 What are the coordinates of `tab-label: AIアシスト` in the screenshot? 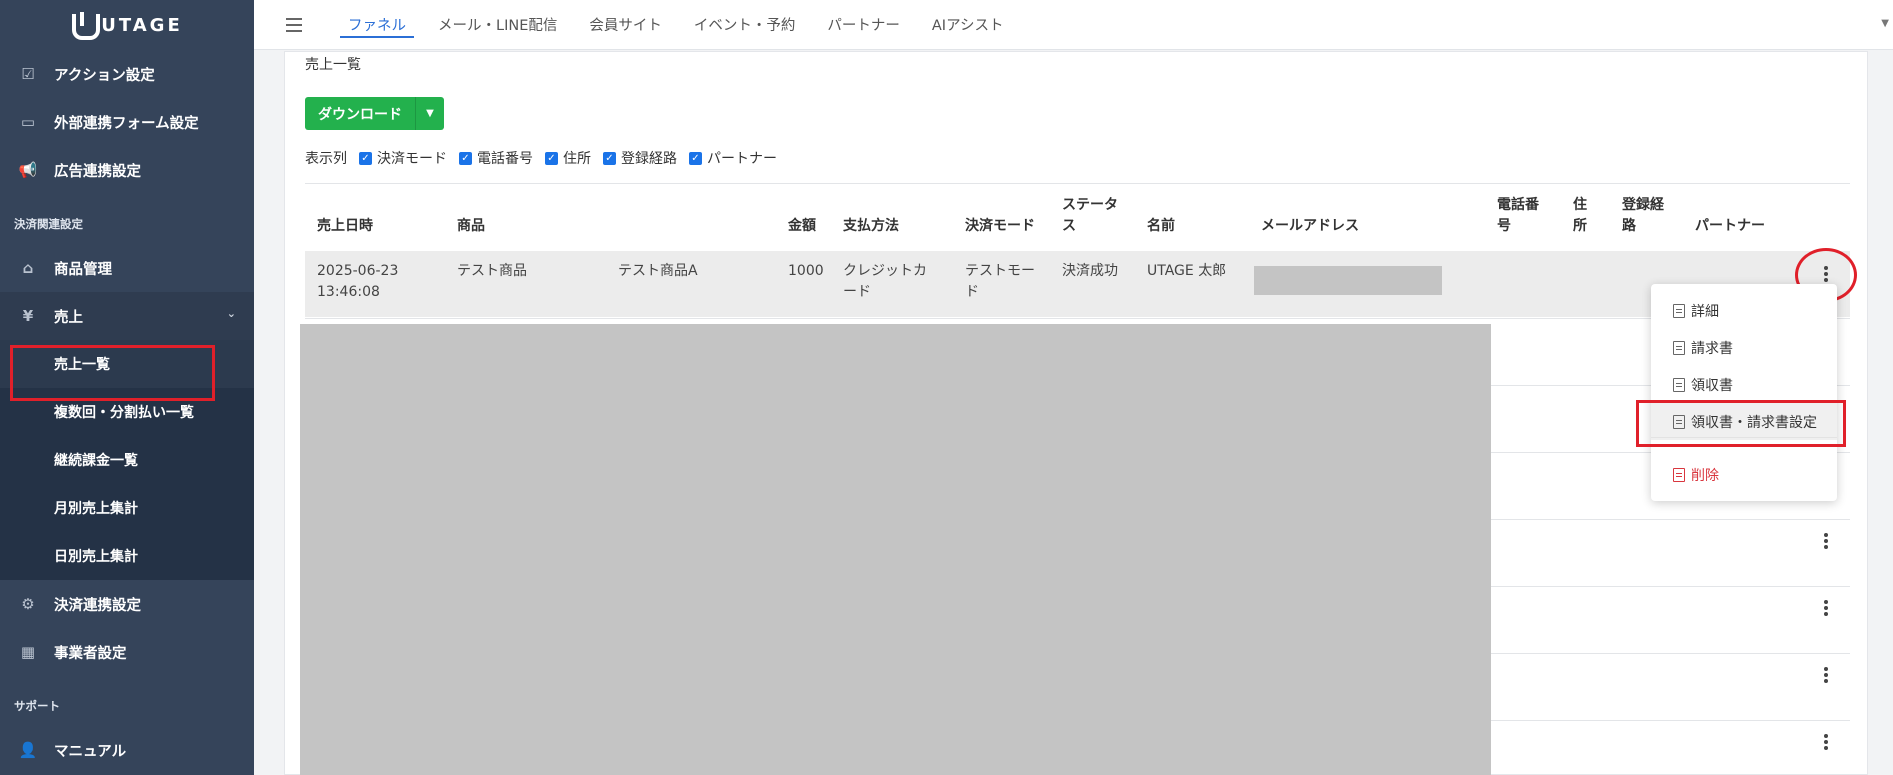 It's located at (967, 26).